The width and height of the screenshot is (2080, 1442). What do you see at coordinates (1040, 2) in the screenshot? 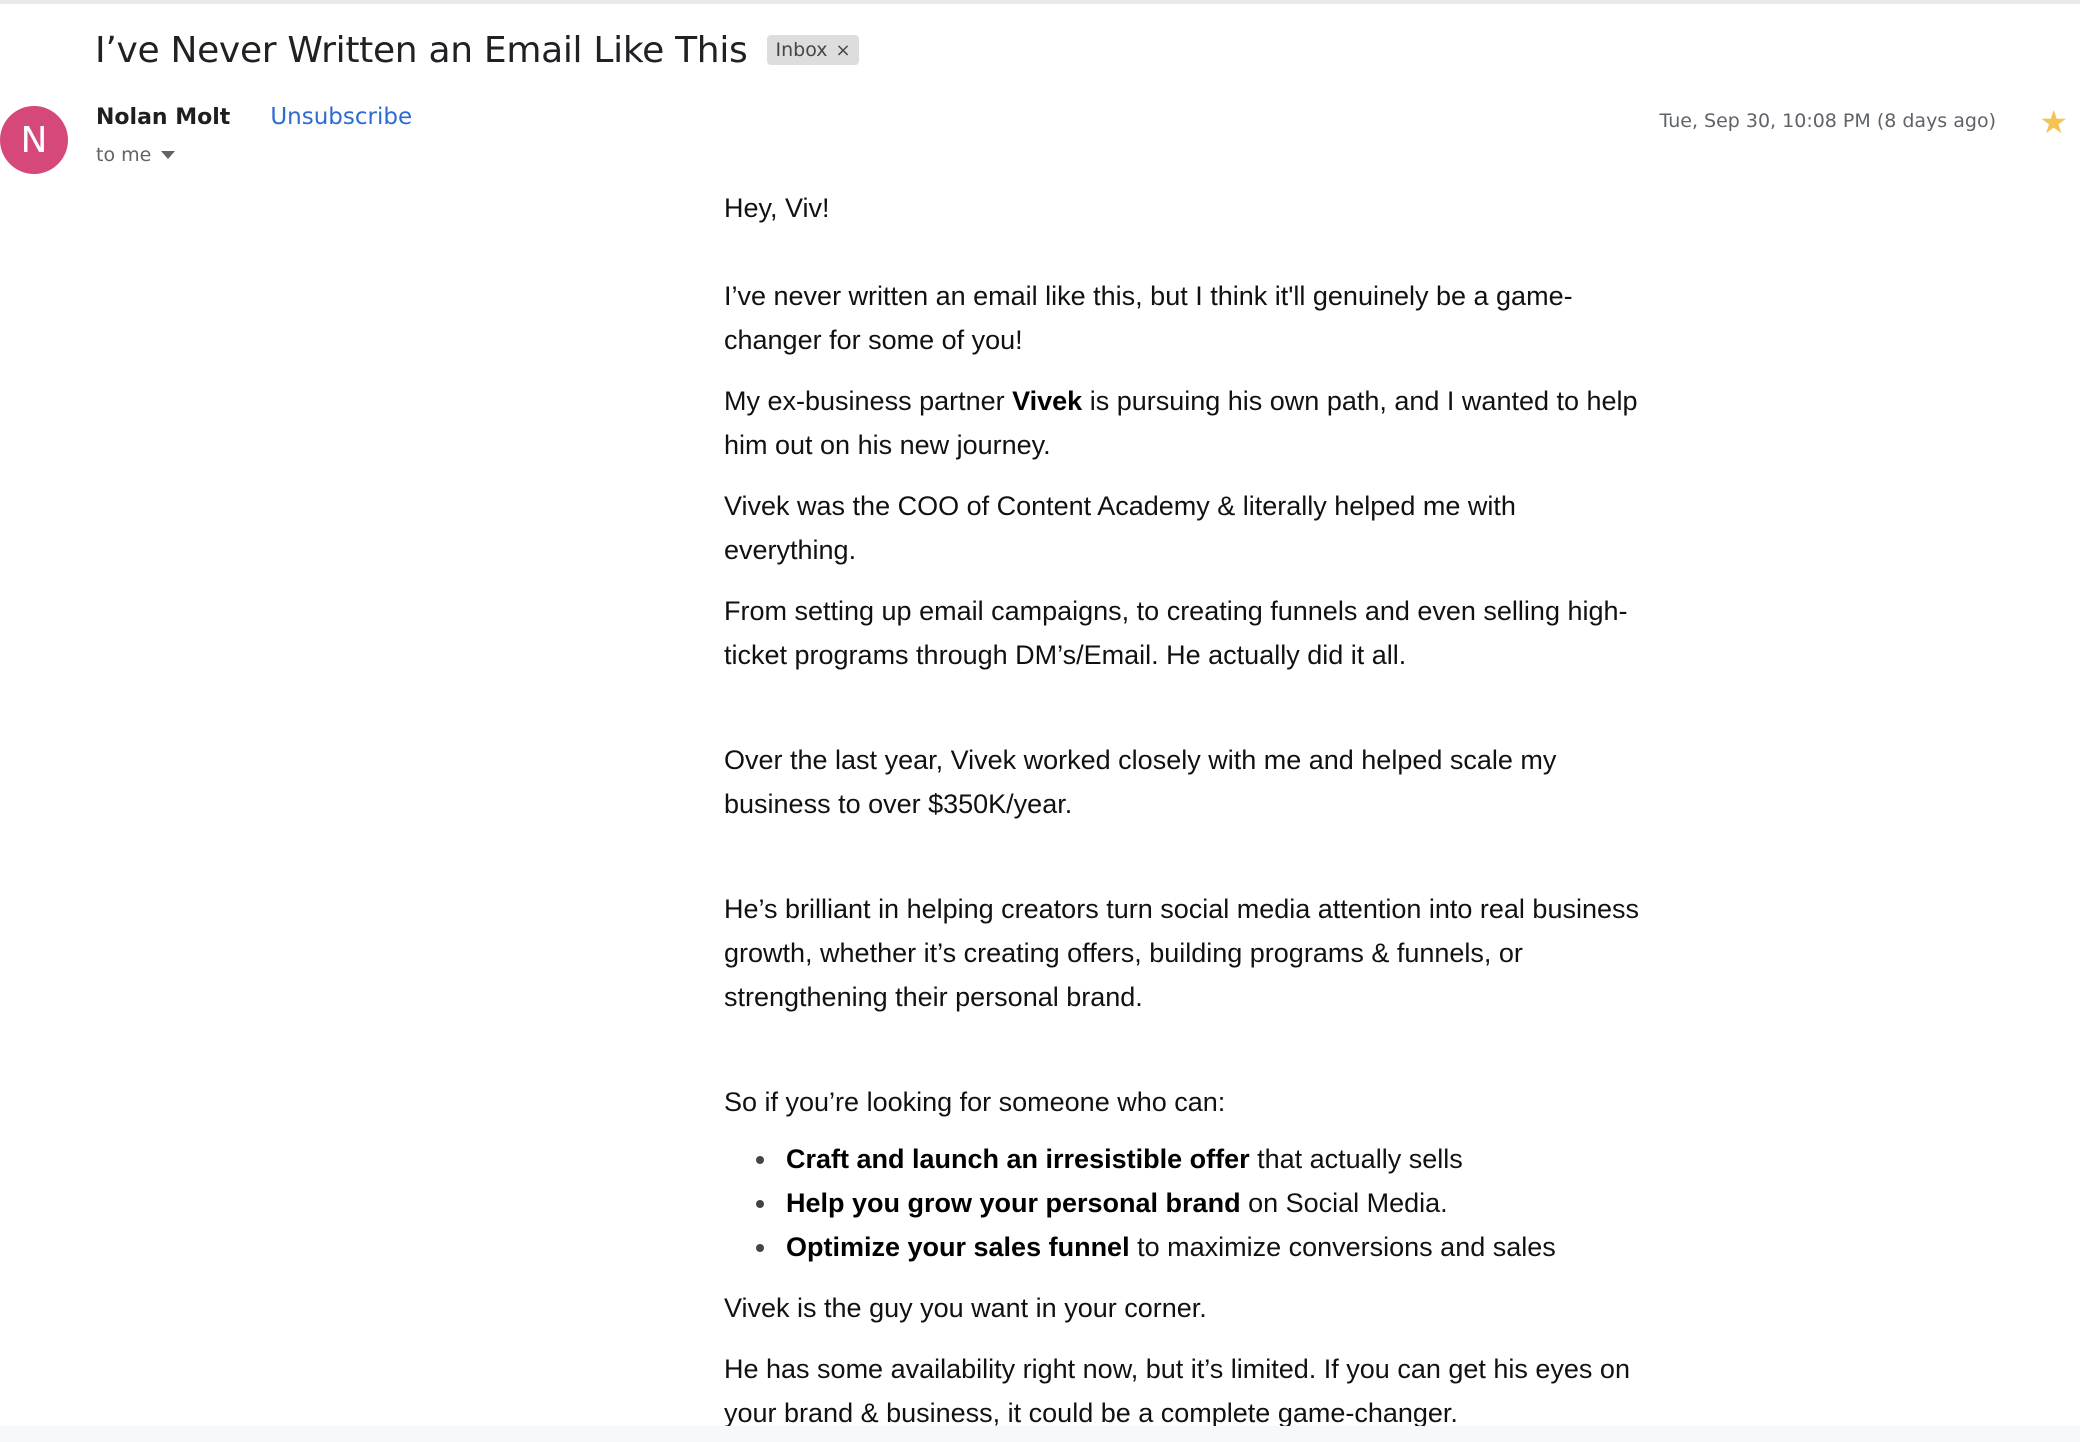
I see `top-divider` at bounding box center [1040, 2].